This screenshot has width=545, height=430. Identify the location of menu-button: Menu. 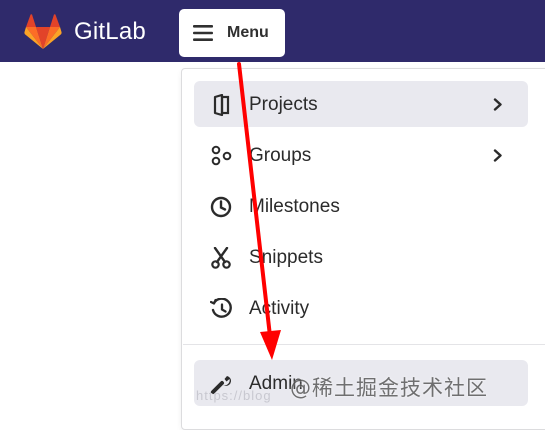
(232, 33).